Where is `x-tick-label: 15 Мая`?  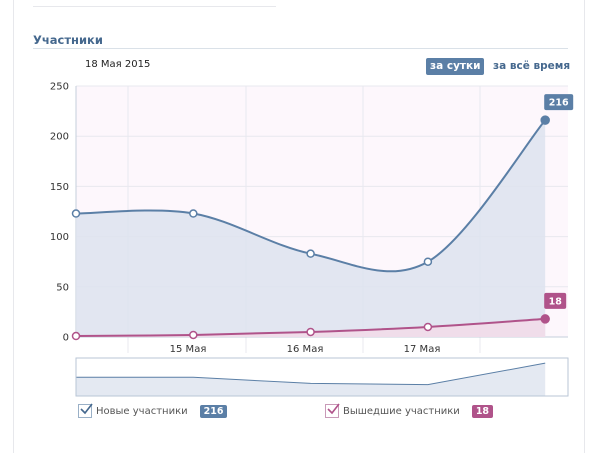 x-tick-label: 15 Мая is located at coordinates (188, 349).